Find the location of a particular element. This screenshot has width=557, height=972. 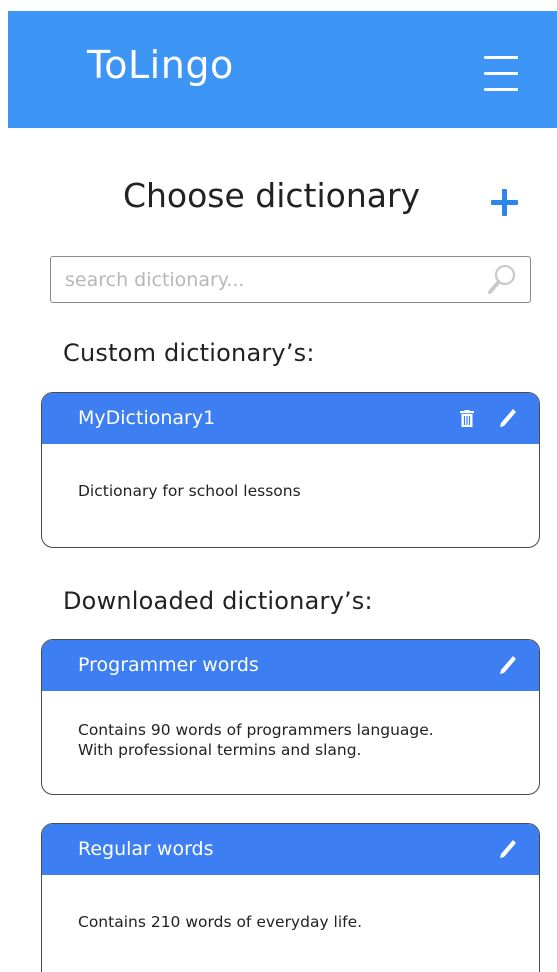

hamburger-menu-icon is located at coordinates (501, 74).